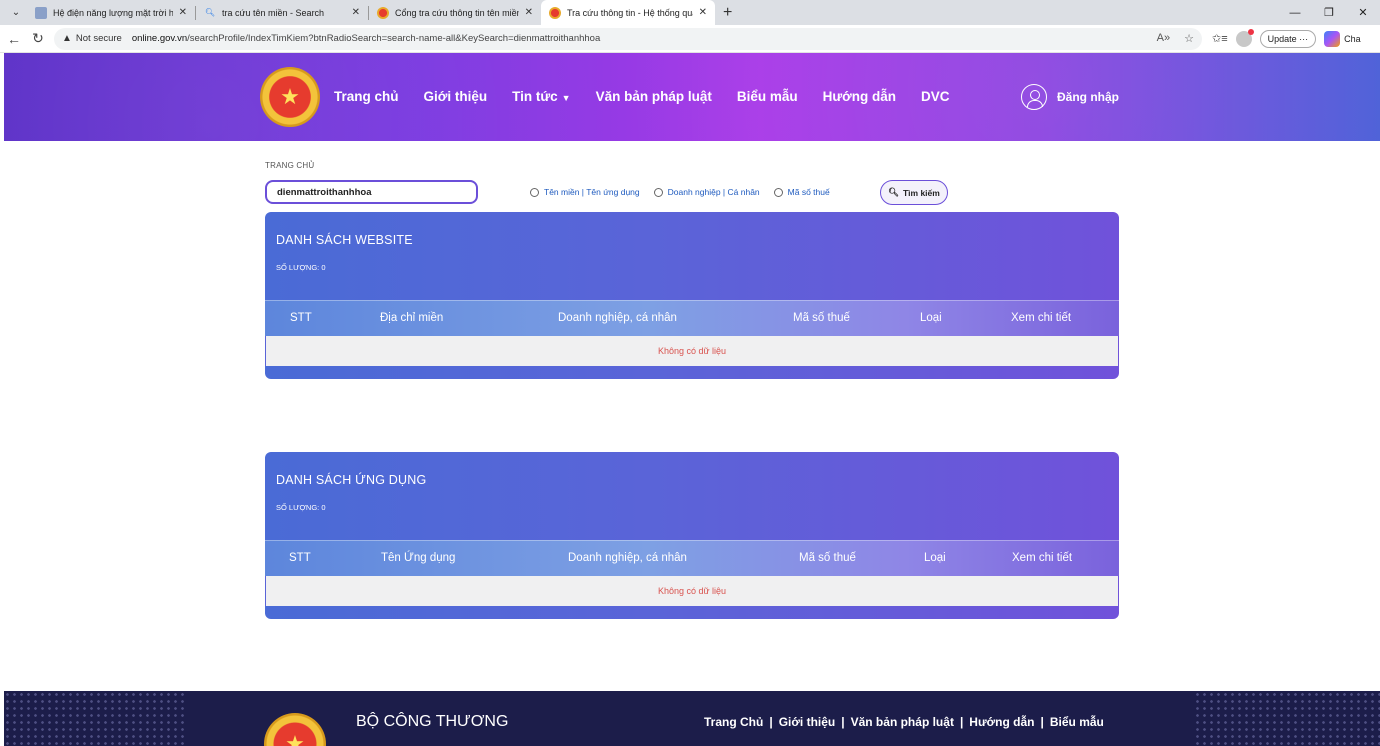  Describe the element at coordinates (418, 558) in the screenshot. I see `col-header: Tên Ứng dụng` at that location.